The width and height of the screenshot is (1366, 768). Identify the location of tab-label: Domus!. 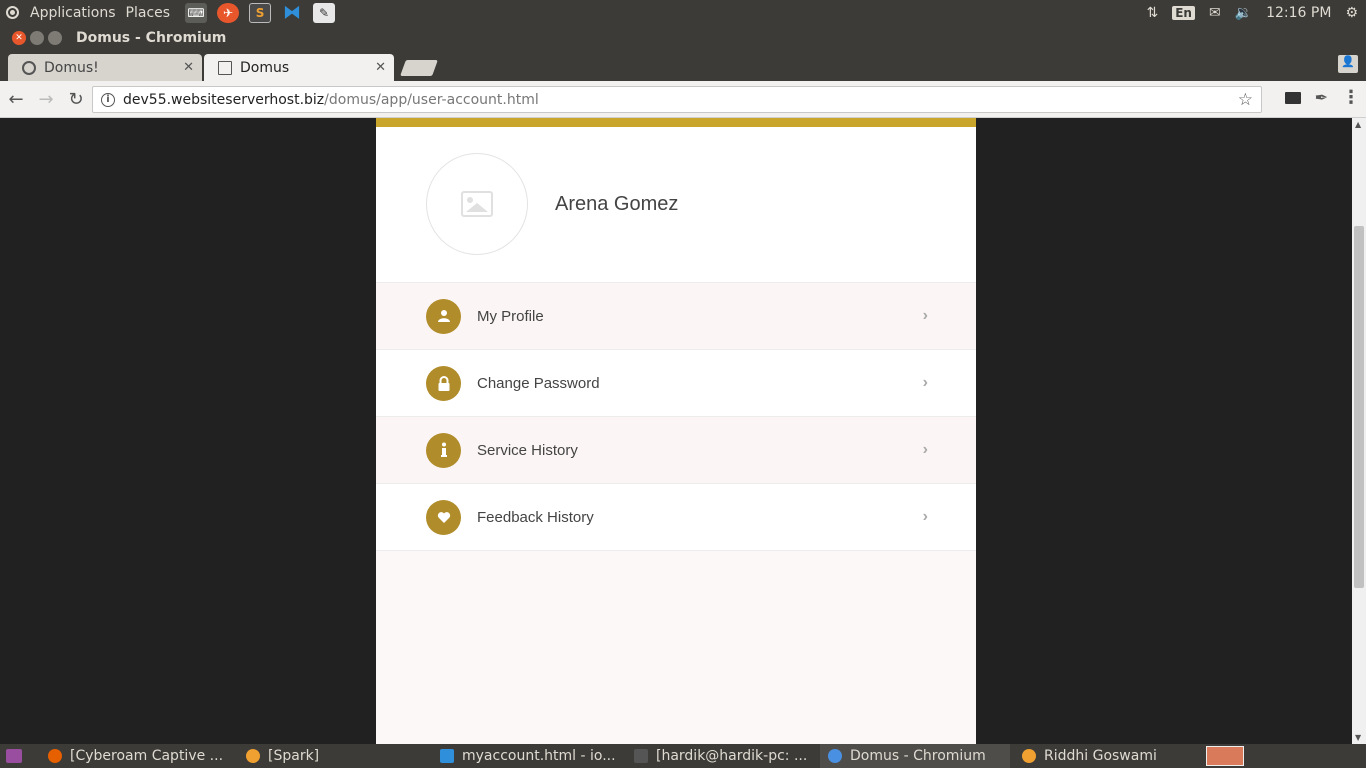
(71, 67).